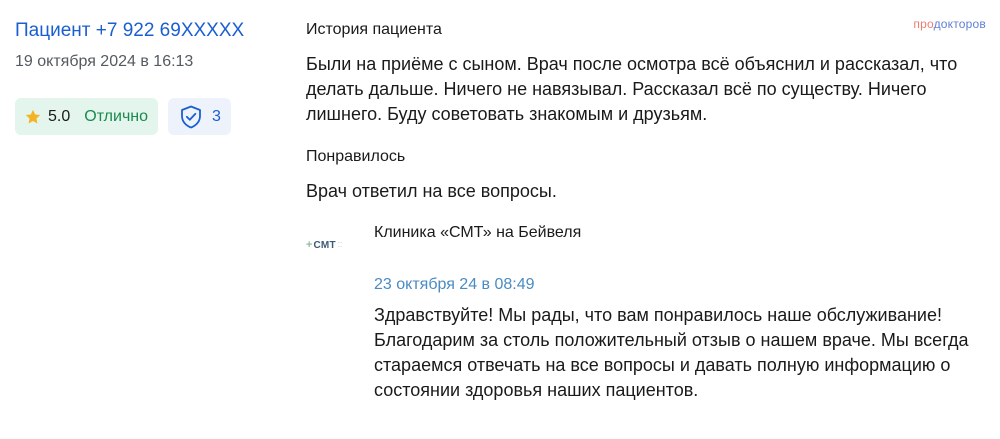 The height and width of the screenshot is (439, 1000). What do you see at coordinates (155, 31) in the screenshot?
I see `author-link: Пациент +7 922 69XXXXX` at bounding box center [155, 31].